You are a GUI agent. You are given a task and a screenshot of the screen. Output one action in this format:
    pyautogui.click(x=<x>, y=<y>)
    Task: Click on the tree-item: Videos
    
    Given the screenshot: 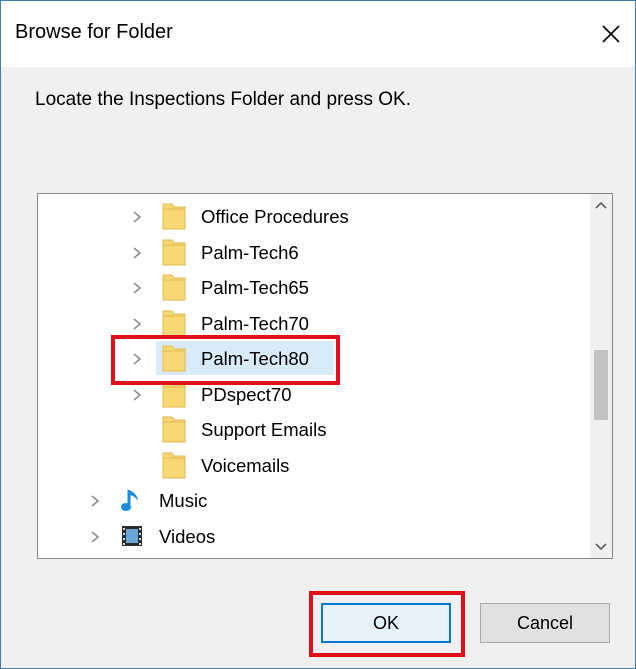 What is the action you would take?
    pyautogui.click(x=314, y=536)
    